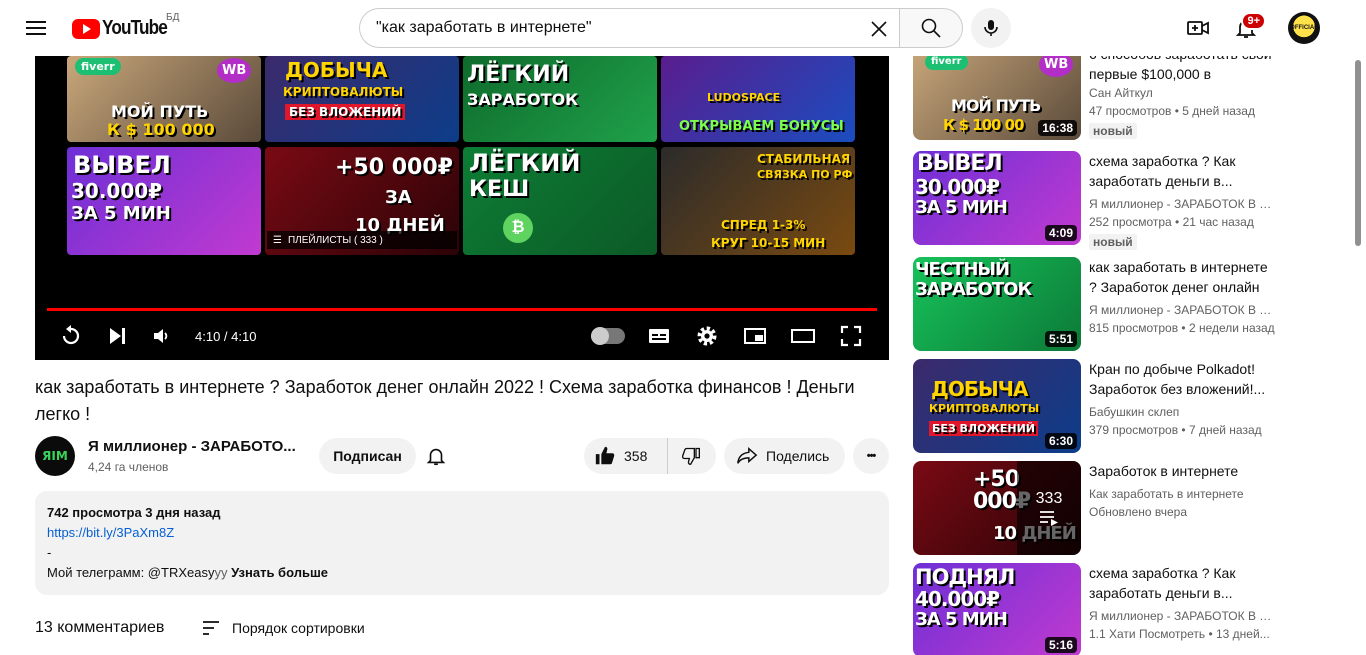 The image size is (1366, 655). I want to click on replay-button, so click(71, 336).